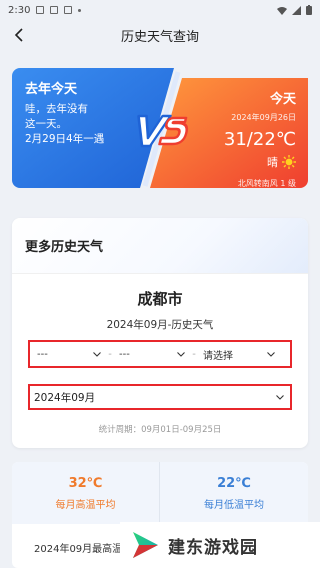 The image size is (320, 568). Describe the element at coordinates (282, 10) in the screenshot. I see `wifi-icon` at that location.